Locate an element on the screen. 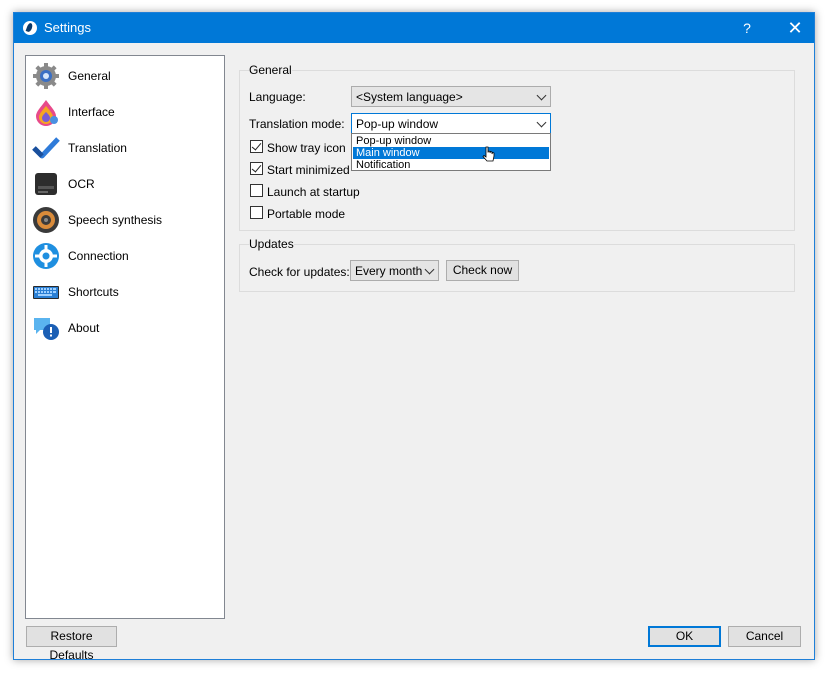  paint-icon is located at coordinates (47, 113).